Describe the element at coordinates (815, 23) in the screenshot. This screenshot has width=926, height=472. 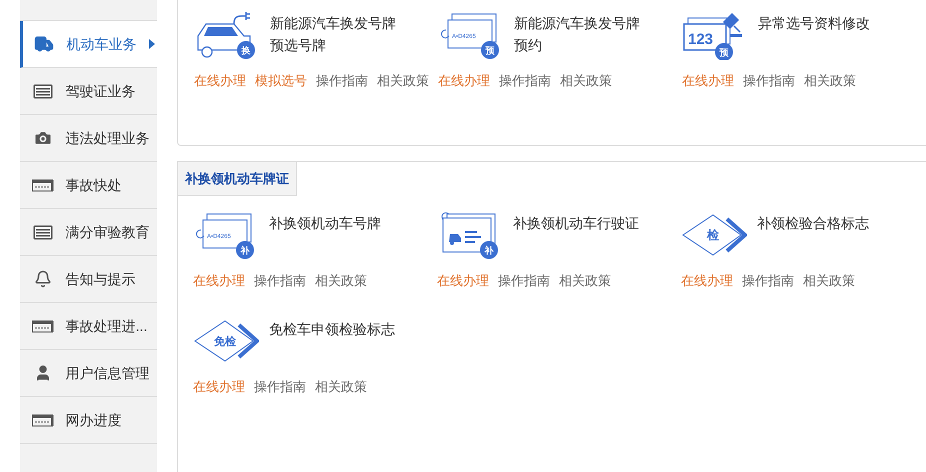
I see `service-title: 异常选号资料修改` at that location.